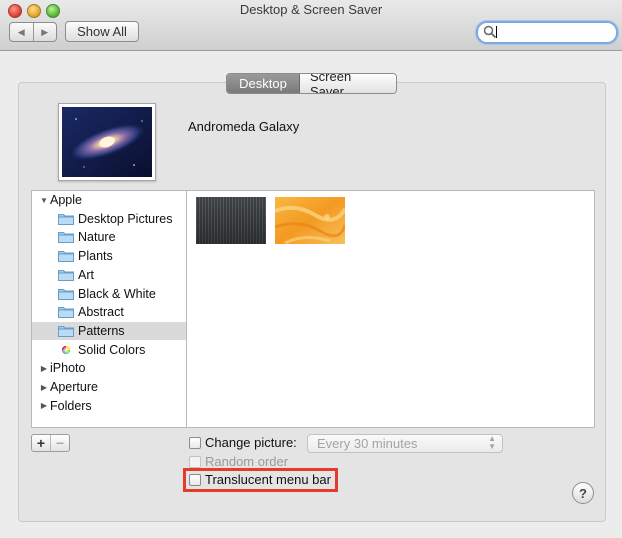 The height and width of the screenshot is (538, 622). I want to click on wallpaper-preview, so click(107, 142).